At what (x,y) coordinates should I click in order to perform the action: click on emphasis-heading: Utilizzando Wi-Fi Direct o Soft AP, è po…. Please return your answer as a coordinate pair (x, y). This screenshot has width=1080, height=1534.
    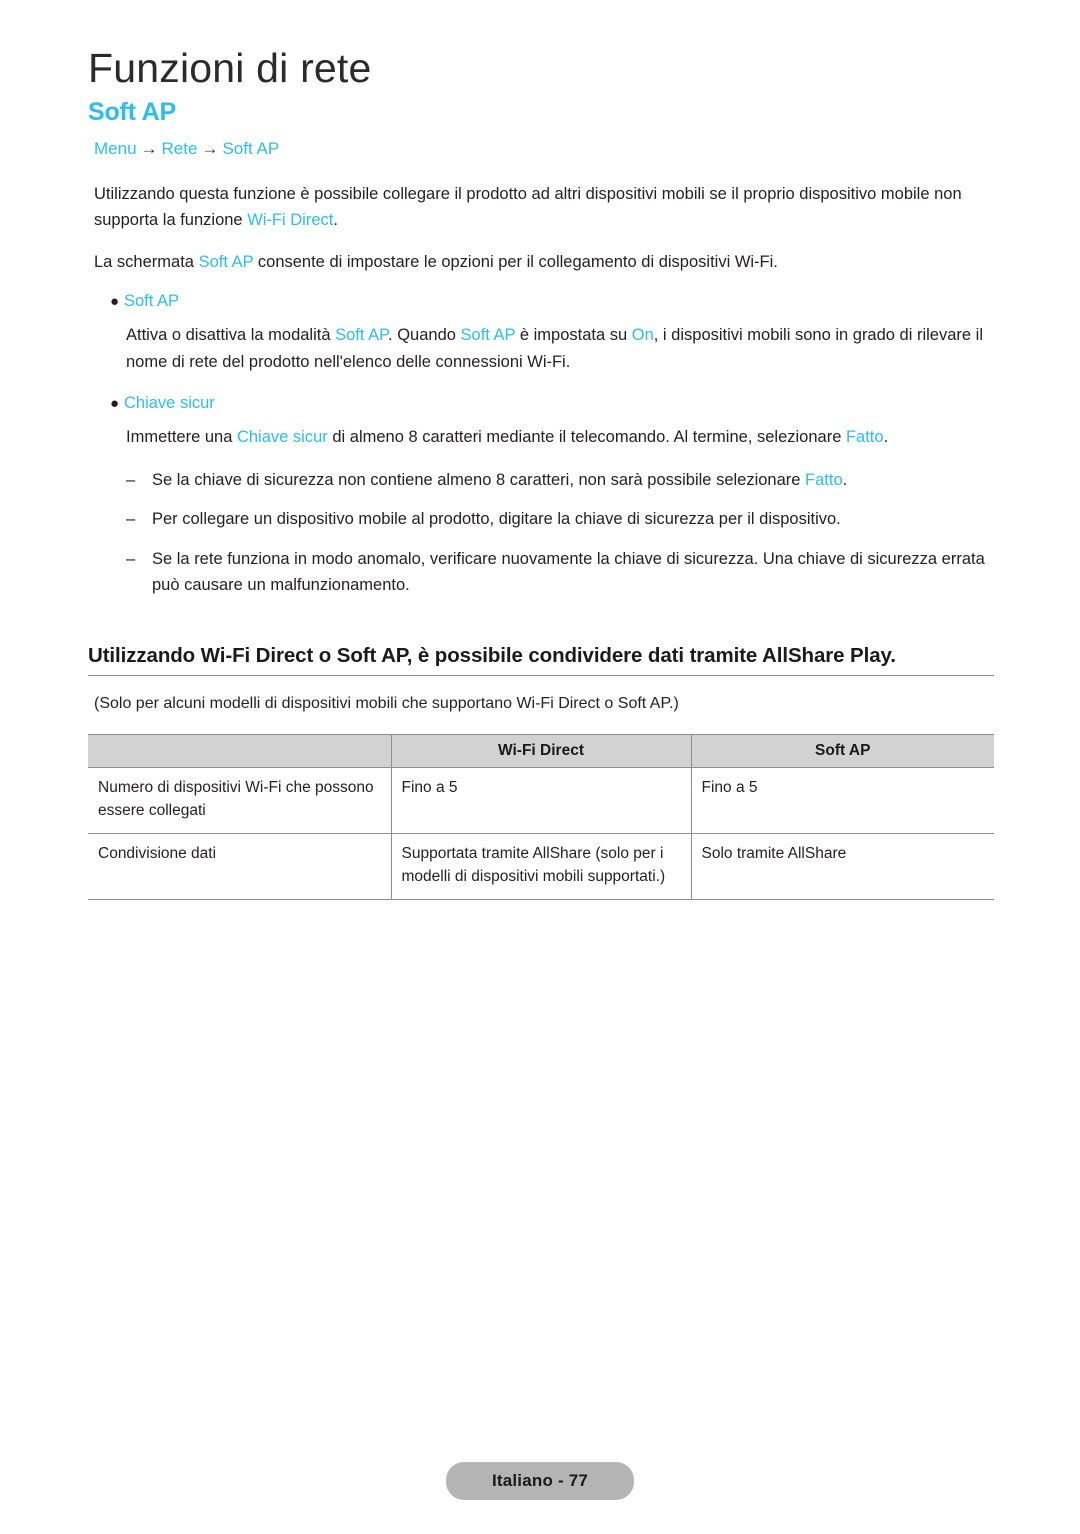
    Looking at the image, I should click on (492, 655).